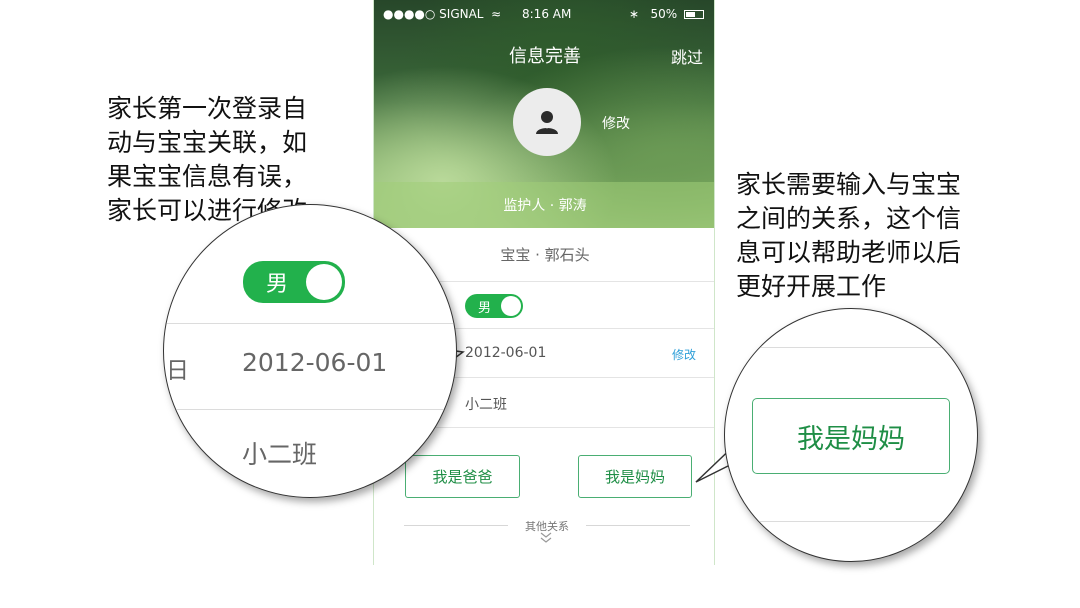 This screenshot has height=608, width=1080. I want to click on zoomed-gender-toggle: 男, so click(294, 282).